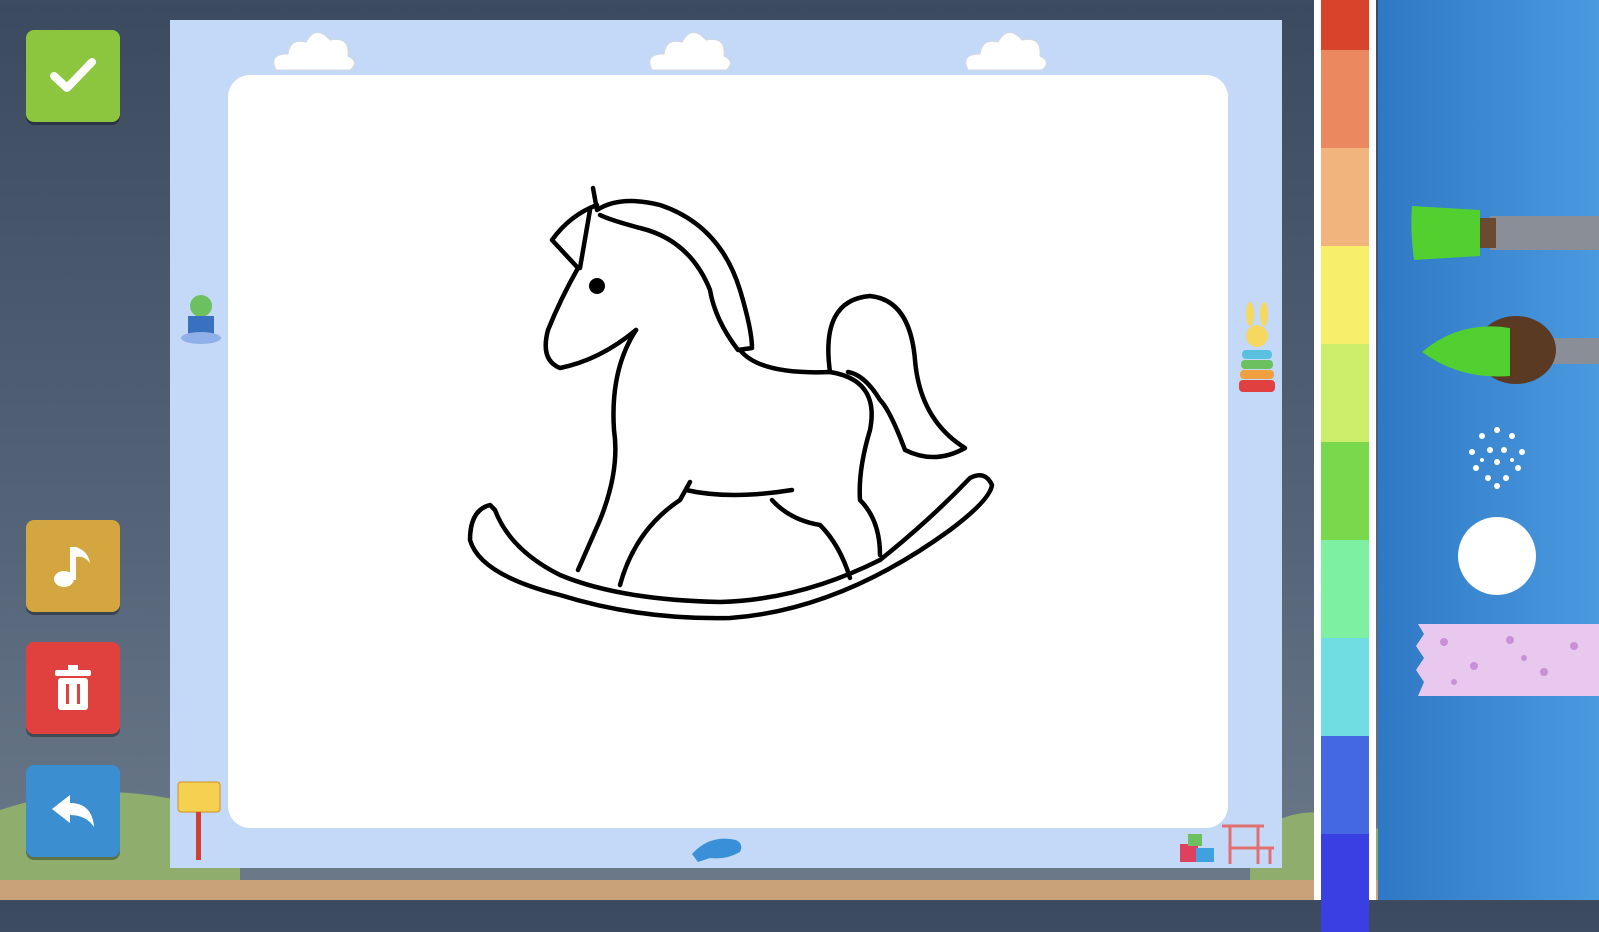 Image resolution: width=1599 pixels, height=932 pixels. I want to click on flat-brush-icon, so click(1504, 233).